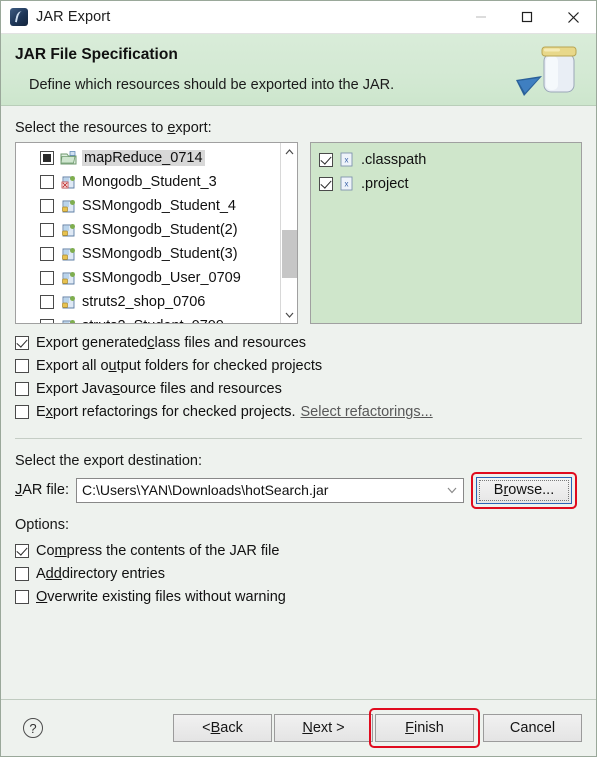  I want to click on finish-button-wrapper: Finish, so click(424, 728).